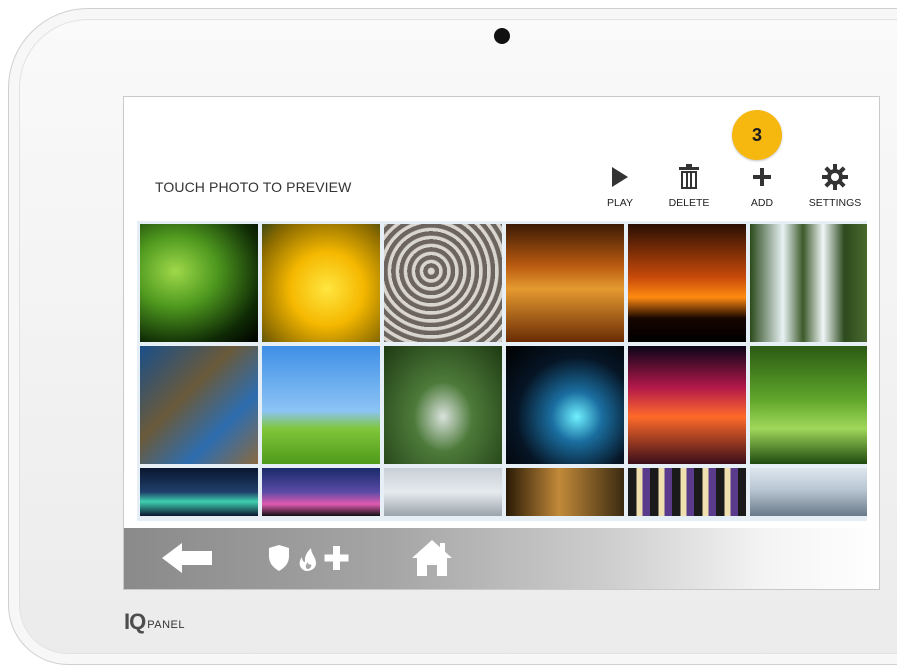 The height and width of the screenshot is (665, 897). I want to click on gear-icon, so click(835, 177).